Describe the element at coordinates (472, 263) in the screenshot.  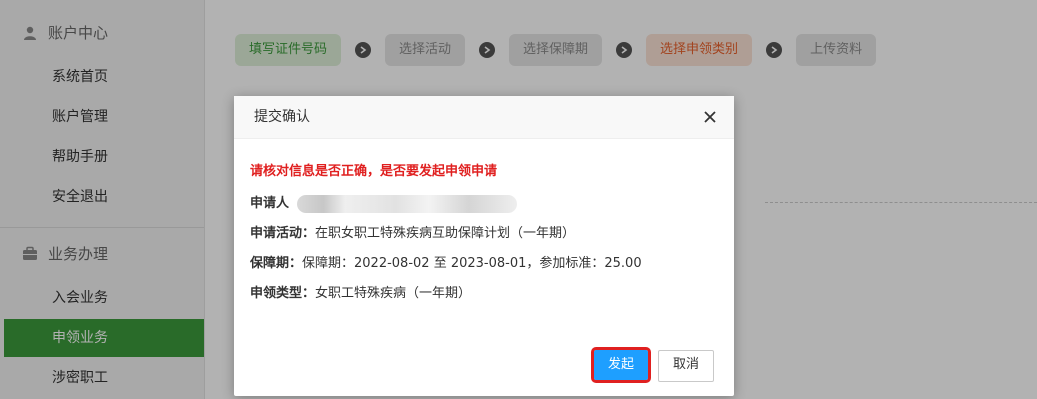
I see `period-value: 保障期：2022-08-02 至 2023-08-01，参加标准：25.00` at that location.